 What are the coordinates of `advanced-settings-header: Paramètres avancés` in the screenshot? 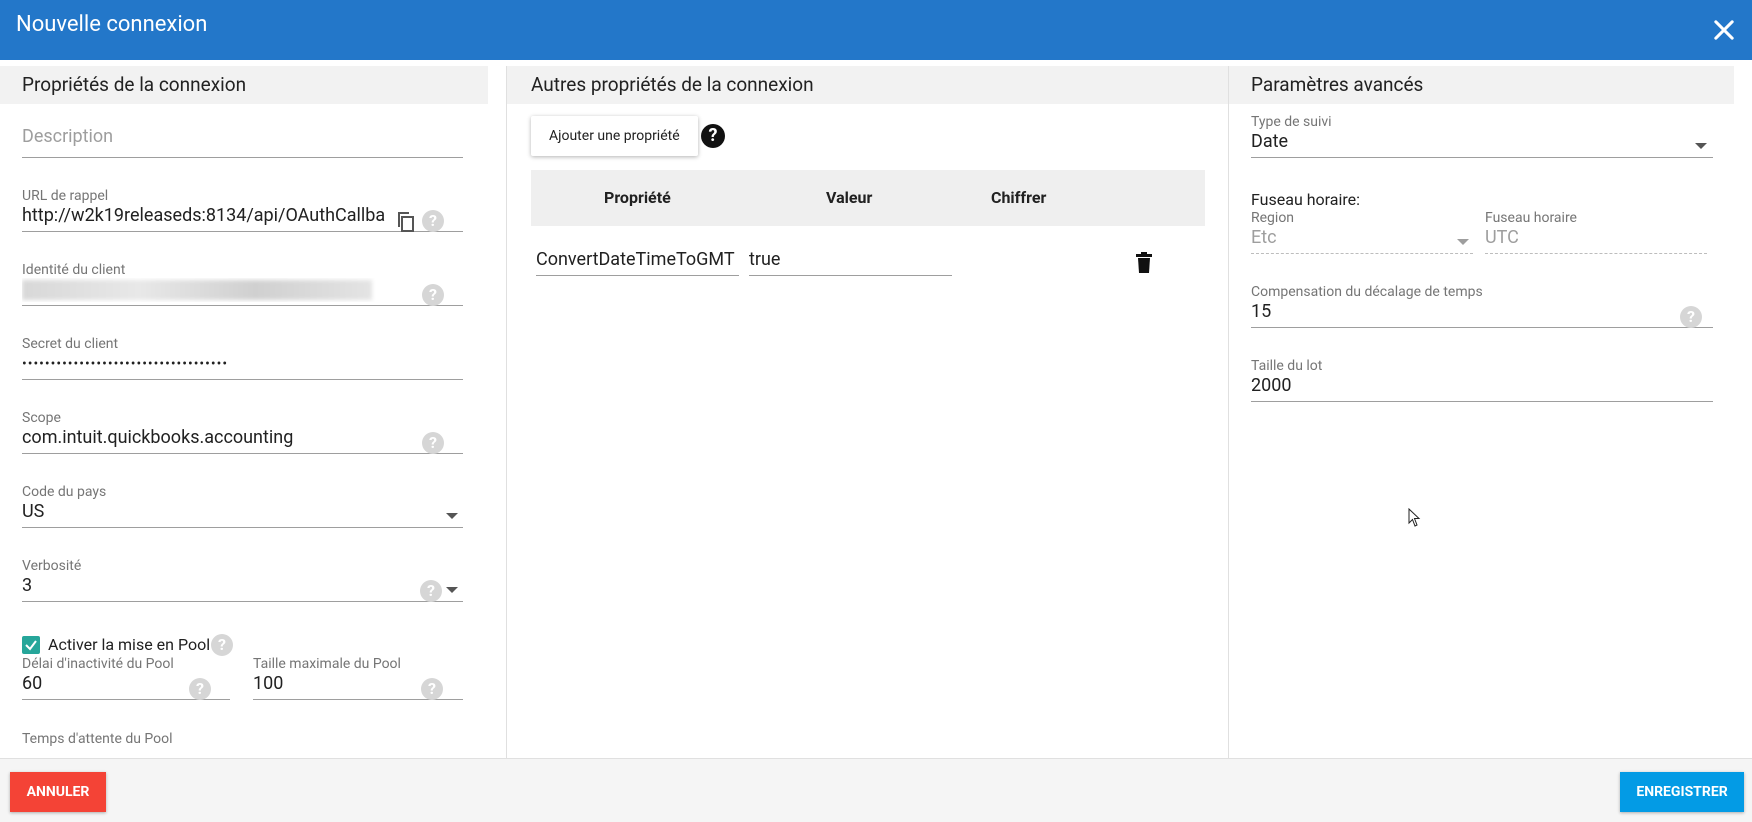 It's located at (1481, 85).